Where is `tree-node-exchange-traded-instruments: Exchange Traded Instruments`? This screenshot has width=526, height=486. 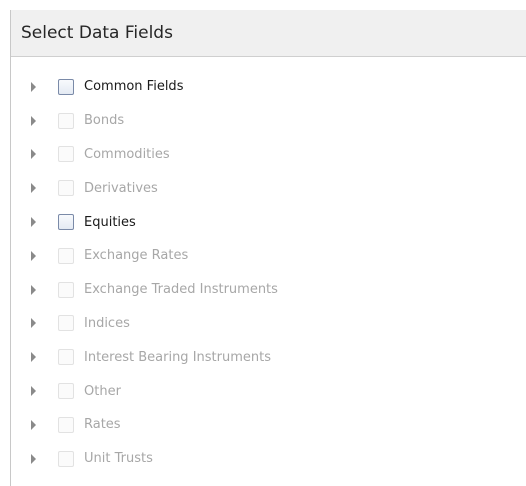 tree-node-exchange-traded-instruments: Exchange Traded Instruments is located at coordinates (268, 290).